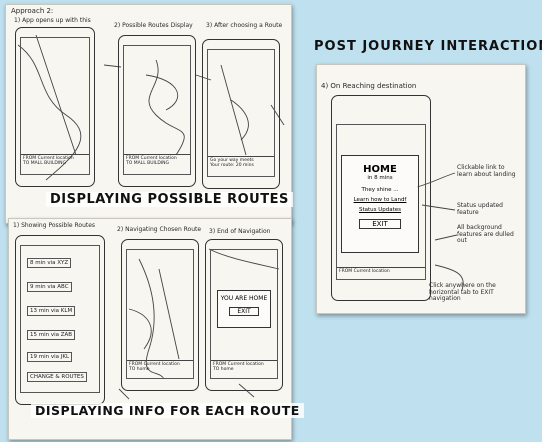  Describe the element at coordinates (244, 298) in the screenshot. I see `arrival-text: YOU ARE HOME` at that location.